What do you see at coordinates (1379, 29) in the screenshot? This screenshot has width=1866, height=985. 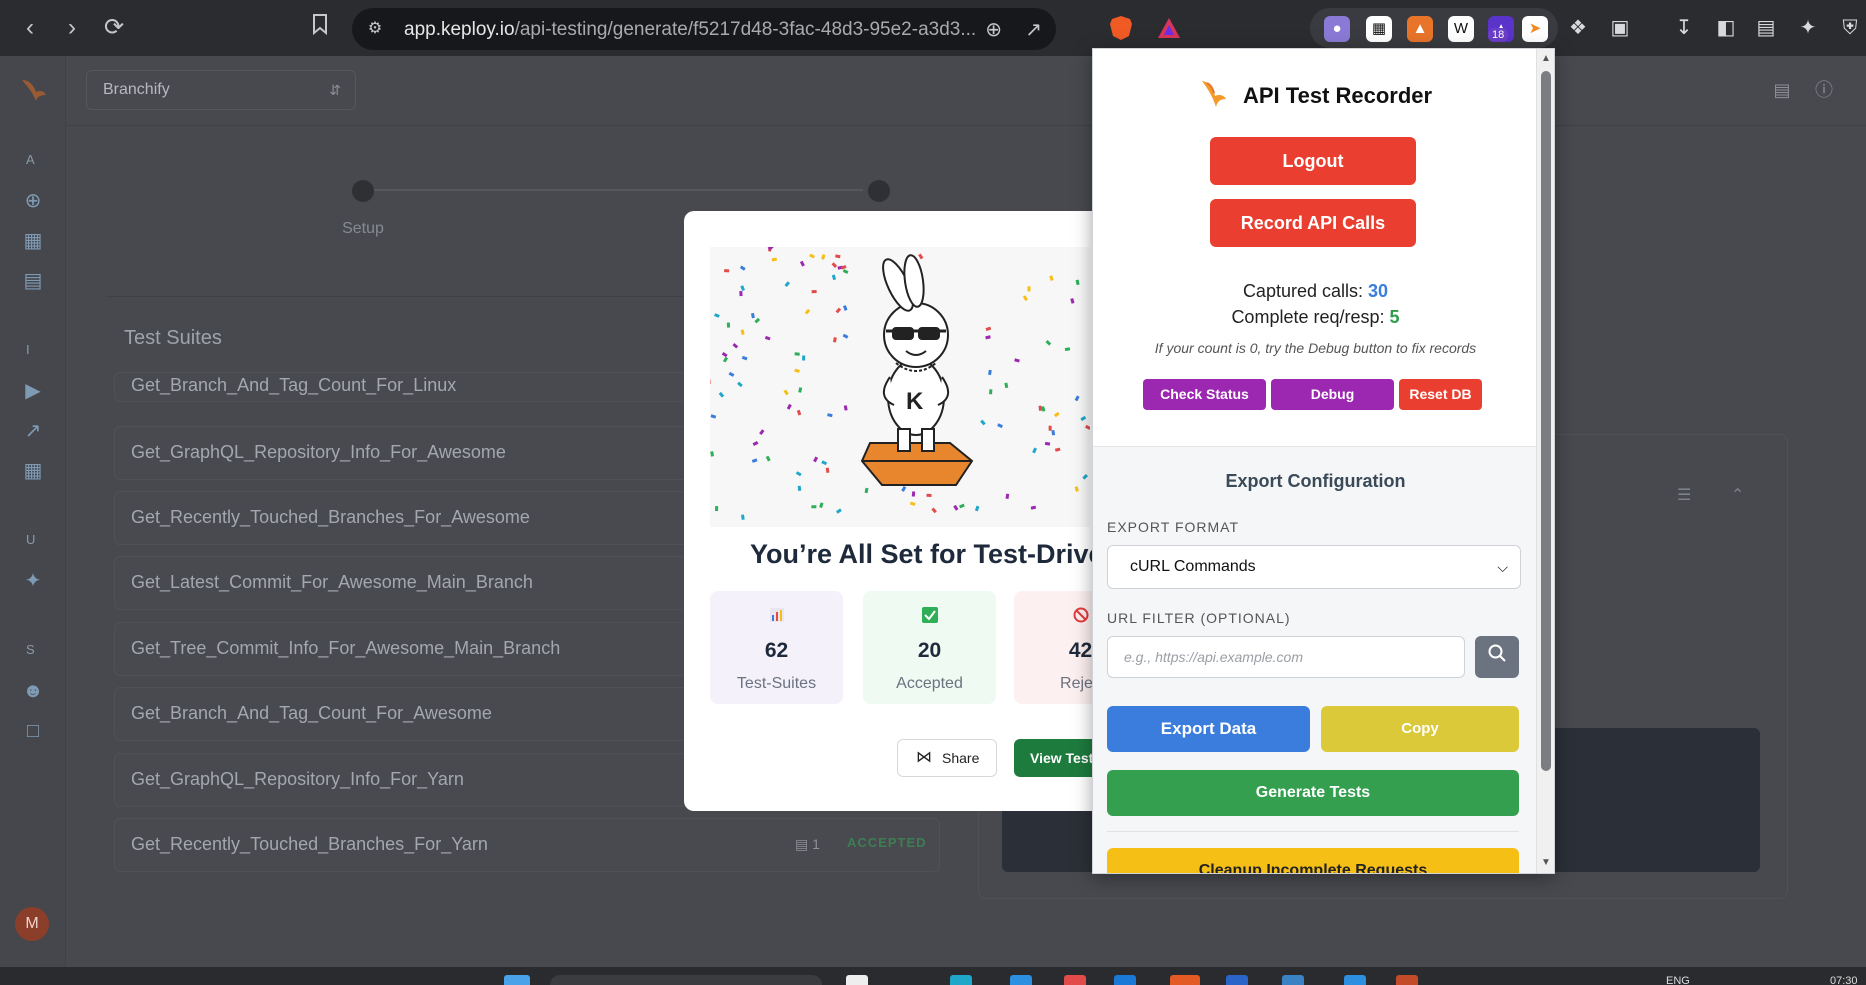 I see `grid-extension-icon: ▦` at bounding box center [1379, 29].